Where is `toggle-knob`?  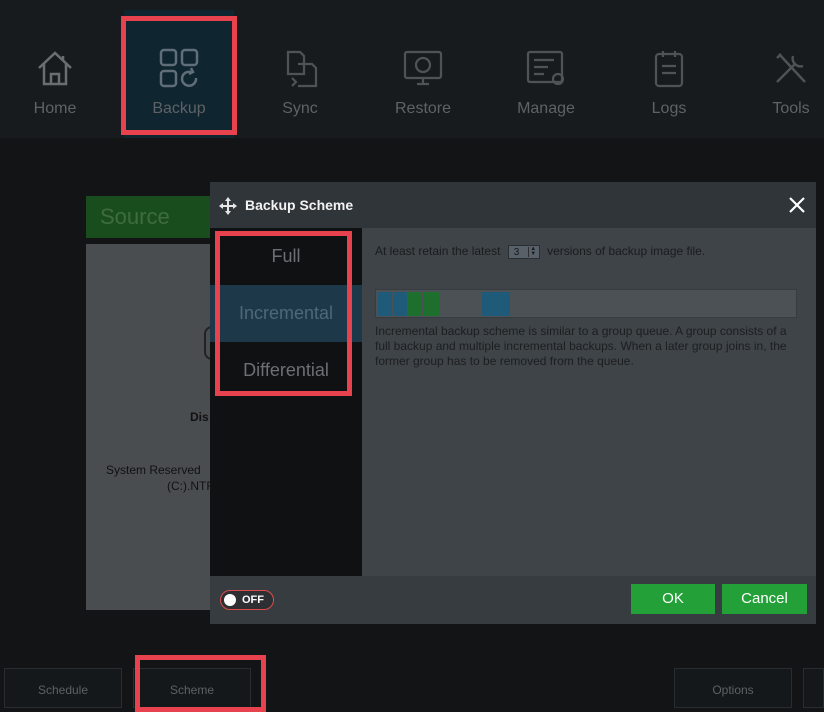
toggle-knob is located at coordinates (230, 600).